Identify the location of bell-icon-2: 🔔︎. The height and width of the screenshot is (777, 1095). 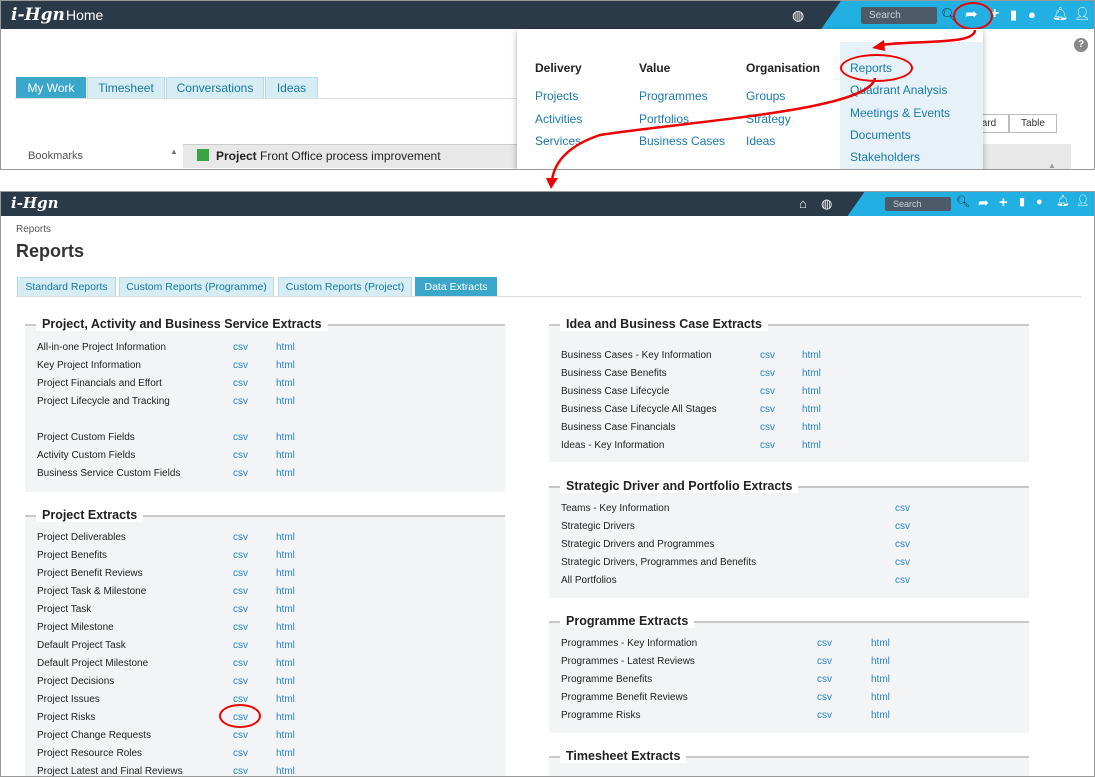
(1063, 201).